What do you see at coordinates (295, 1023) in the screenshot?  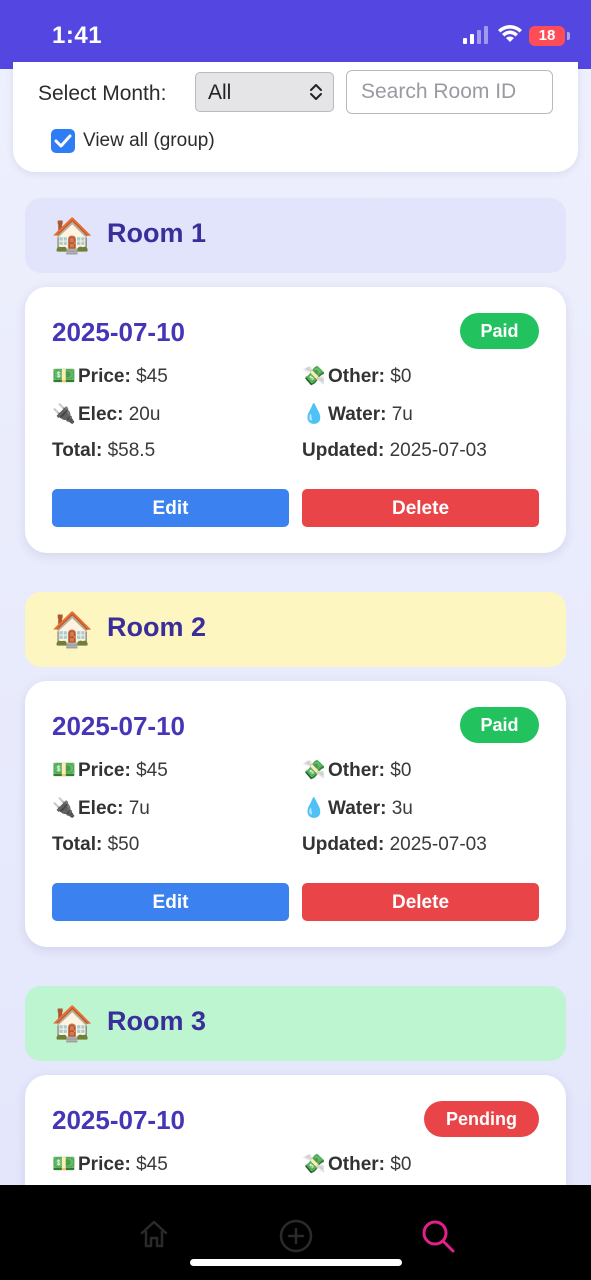 I see `room-header: 🏠 Room 3` at bounding box center [295, 1023].